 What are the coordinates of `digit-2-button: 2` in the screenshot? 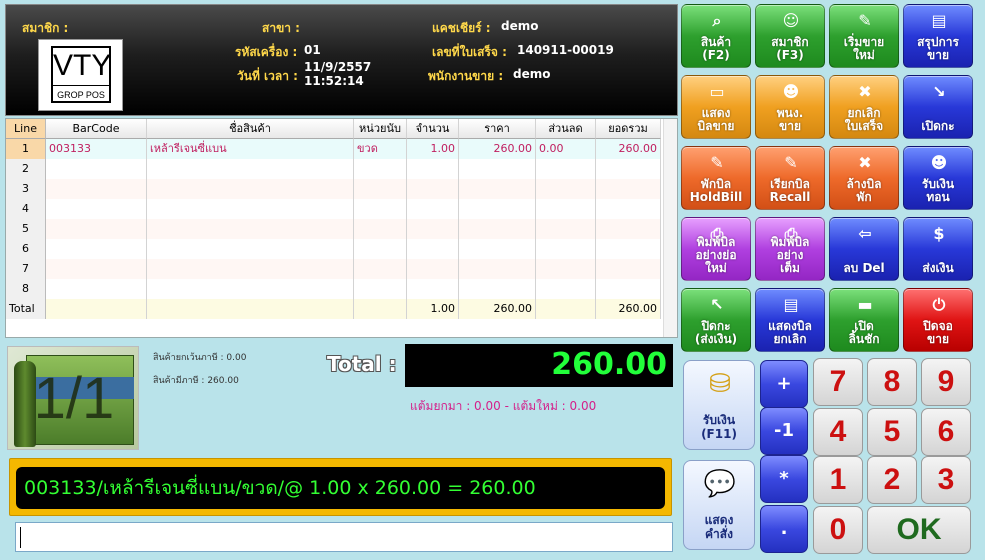 It's located at (892, 480).